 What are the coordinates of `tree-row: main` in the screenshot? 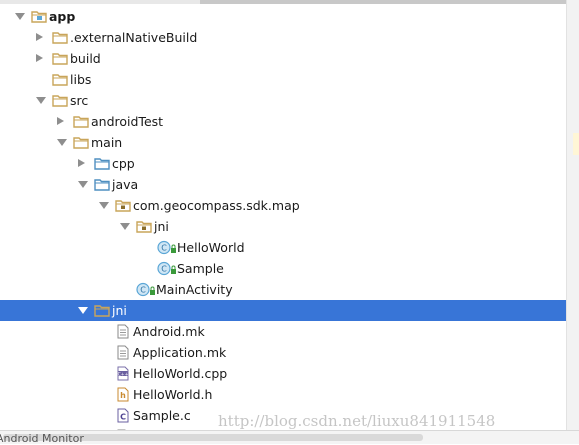 It's located at (283, 142).